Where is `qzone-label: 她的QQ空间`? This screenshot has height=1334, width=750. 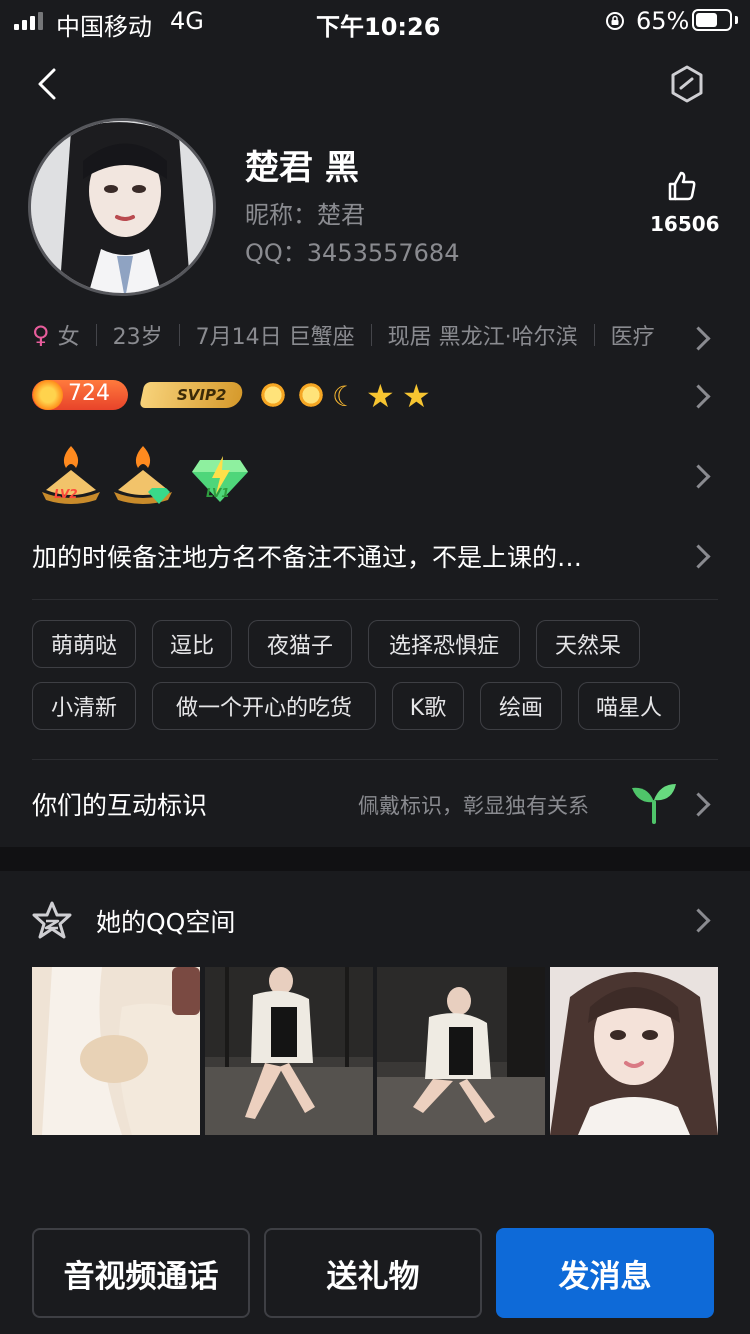
qzone-label: 她的QQ空间 is located at coordinates (166, 922).